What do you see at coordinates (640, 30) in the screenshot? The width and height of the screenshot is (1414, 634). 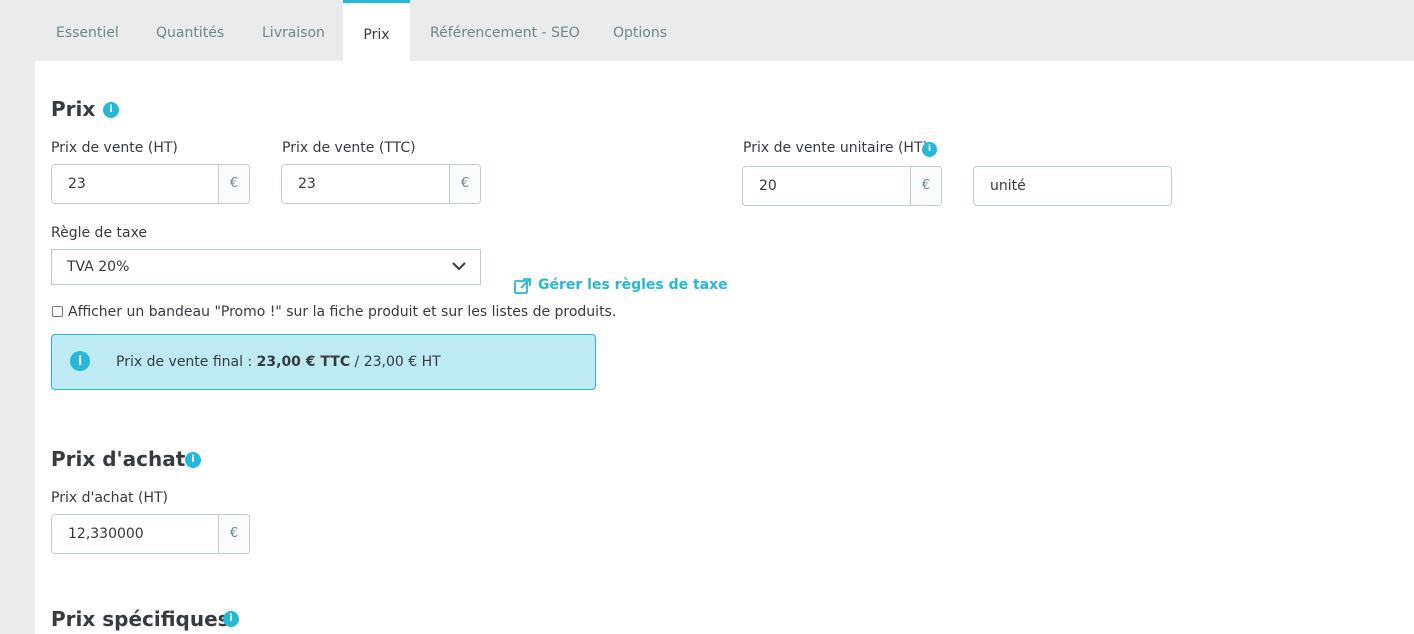 I see `tab-options: Options` at bounding box center [640, 30].